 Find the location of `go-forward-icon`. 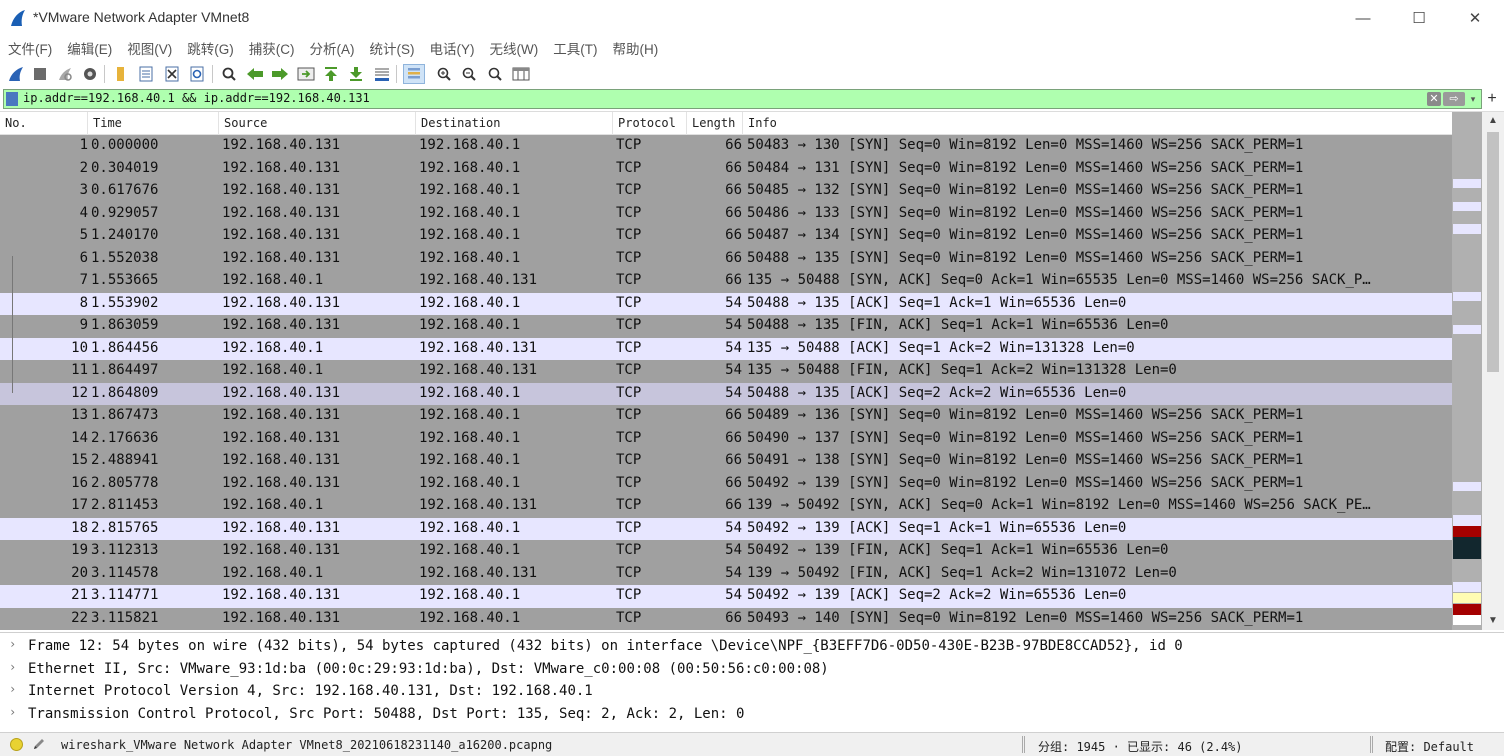

go-forward-icon is located at coordinates (280, 74).